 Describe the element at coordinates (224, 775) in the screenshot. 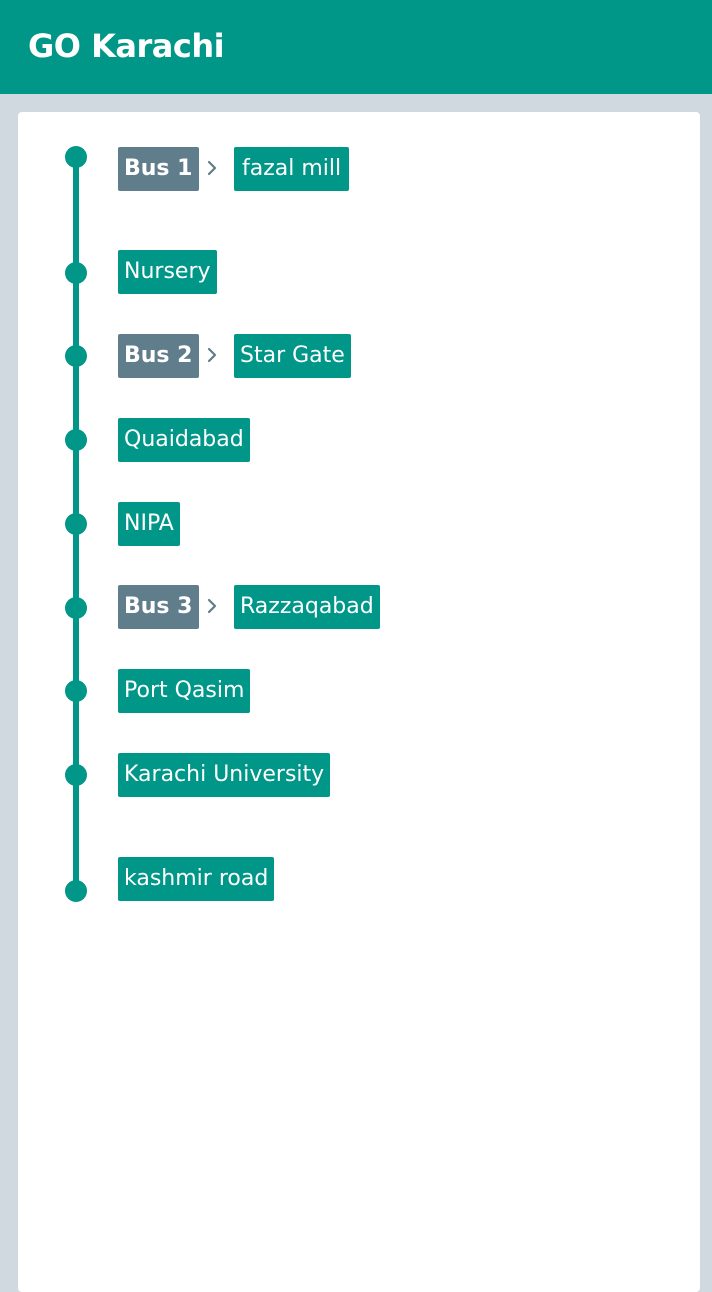

I see `stop-chip: Karachi University` at that location.